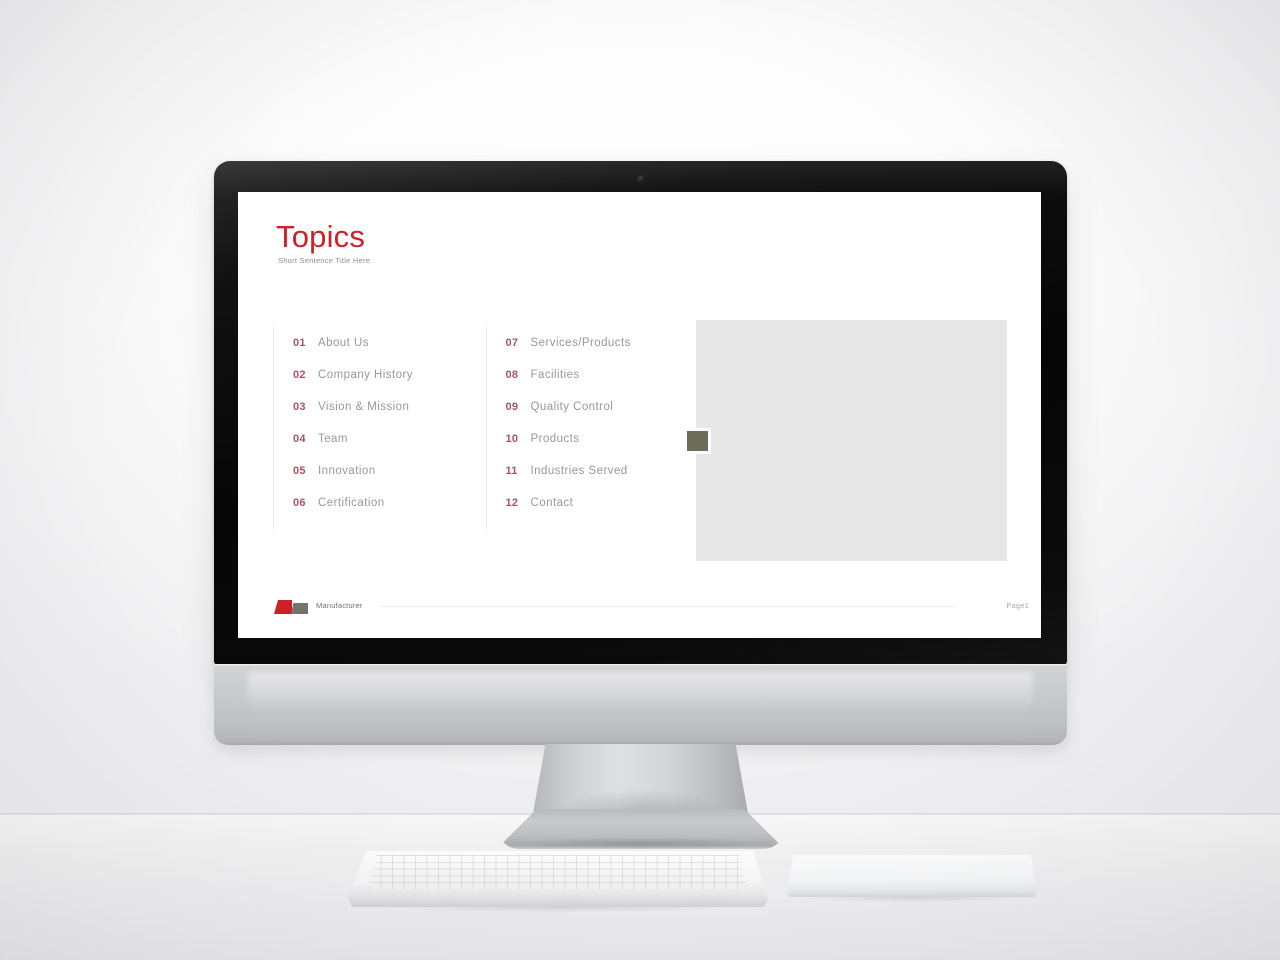 The width and height of the screenshot is (1280, 960). Describe the element at coordinates (640, 665) in the screenshot. I see `chin-highlight` at that location.